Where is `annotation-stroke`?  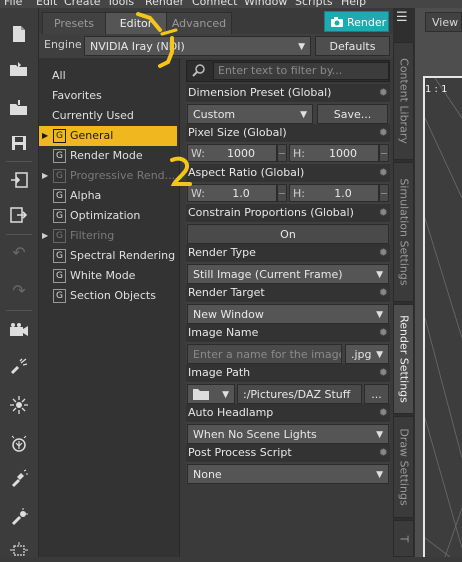
annotation-stroke is located at coordinates (169, 32).